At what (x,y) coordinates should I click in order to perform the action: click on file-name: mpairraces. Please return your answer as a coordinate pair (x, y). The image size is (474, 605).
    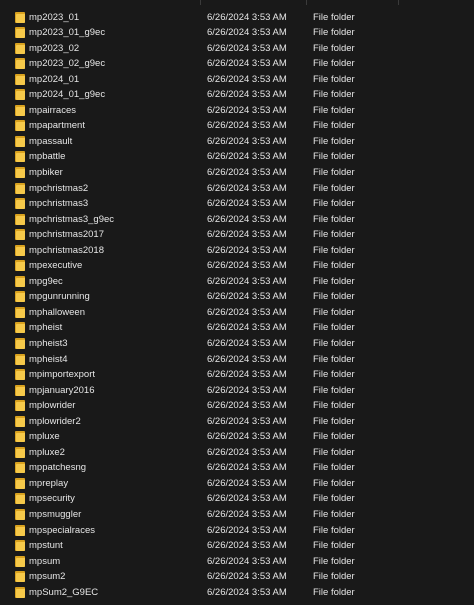
    Looking at the image, I should click on (52, 110).